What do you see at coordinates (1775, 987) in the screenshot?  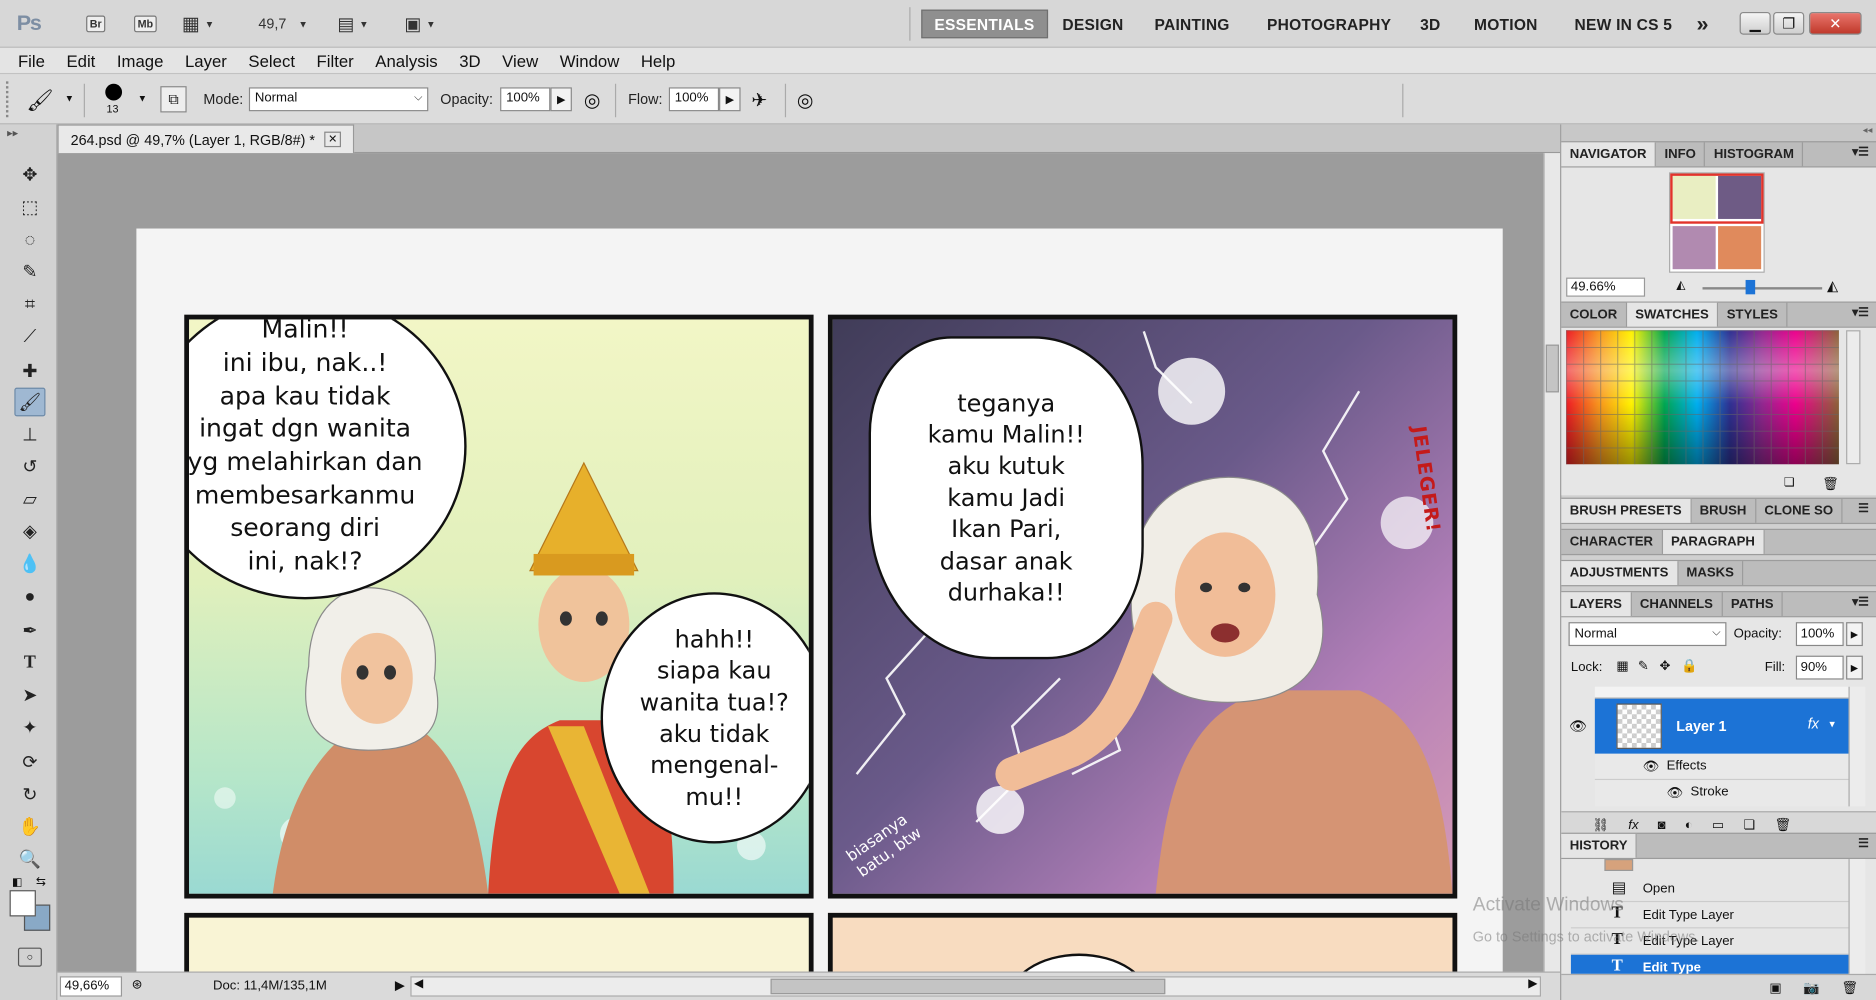 I see `new-document-from-state-icon: ▣` at bounding box center [1775, 987].